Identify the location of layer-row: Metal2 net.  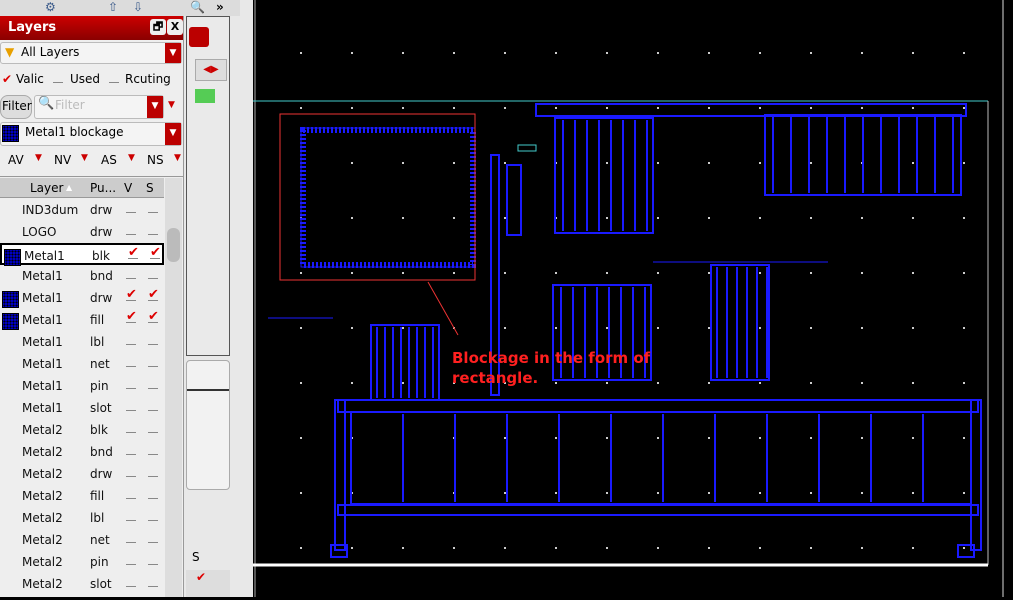
(82, 540).